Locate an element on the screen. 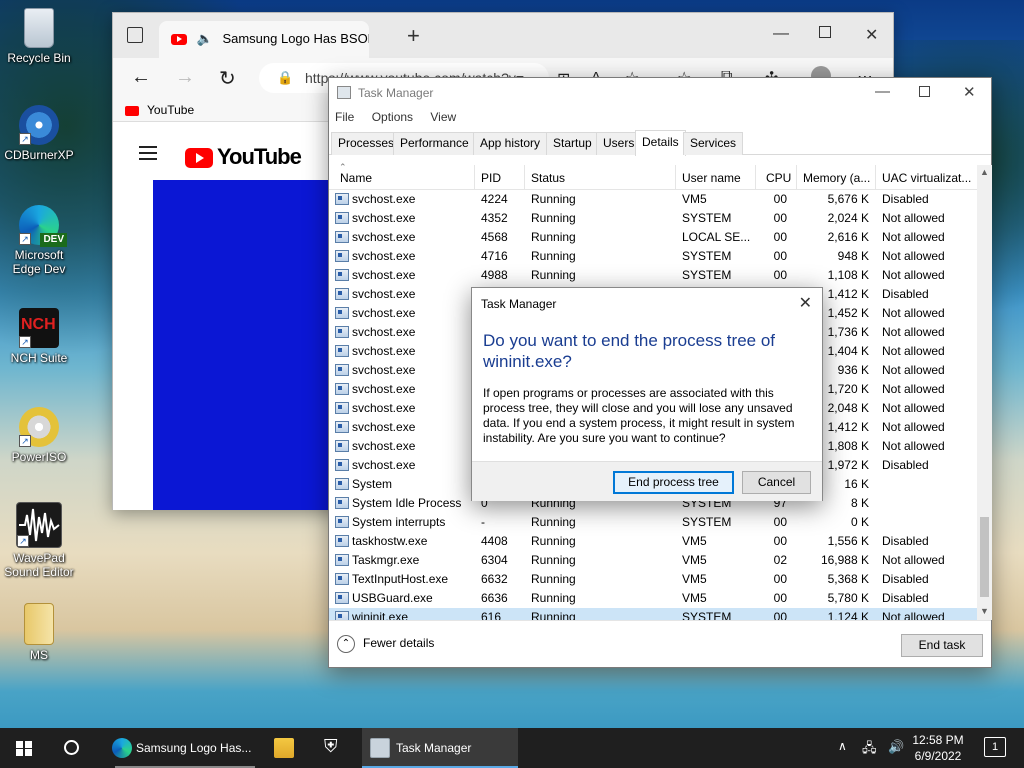 The height and width of the screenshot is (768, 1024). taskbar-app-task-manager: Task Manager is located at coordinates (440, 748).